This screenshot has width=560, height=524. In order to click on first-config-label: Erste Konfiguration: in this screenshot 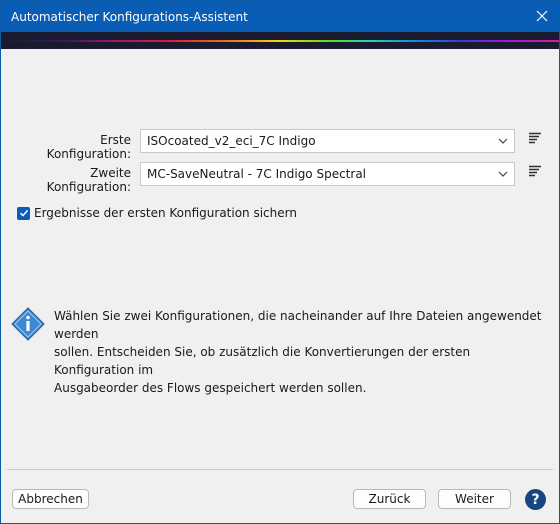, I will do `click(88, 147)`.